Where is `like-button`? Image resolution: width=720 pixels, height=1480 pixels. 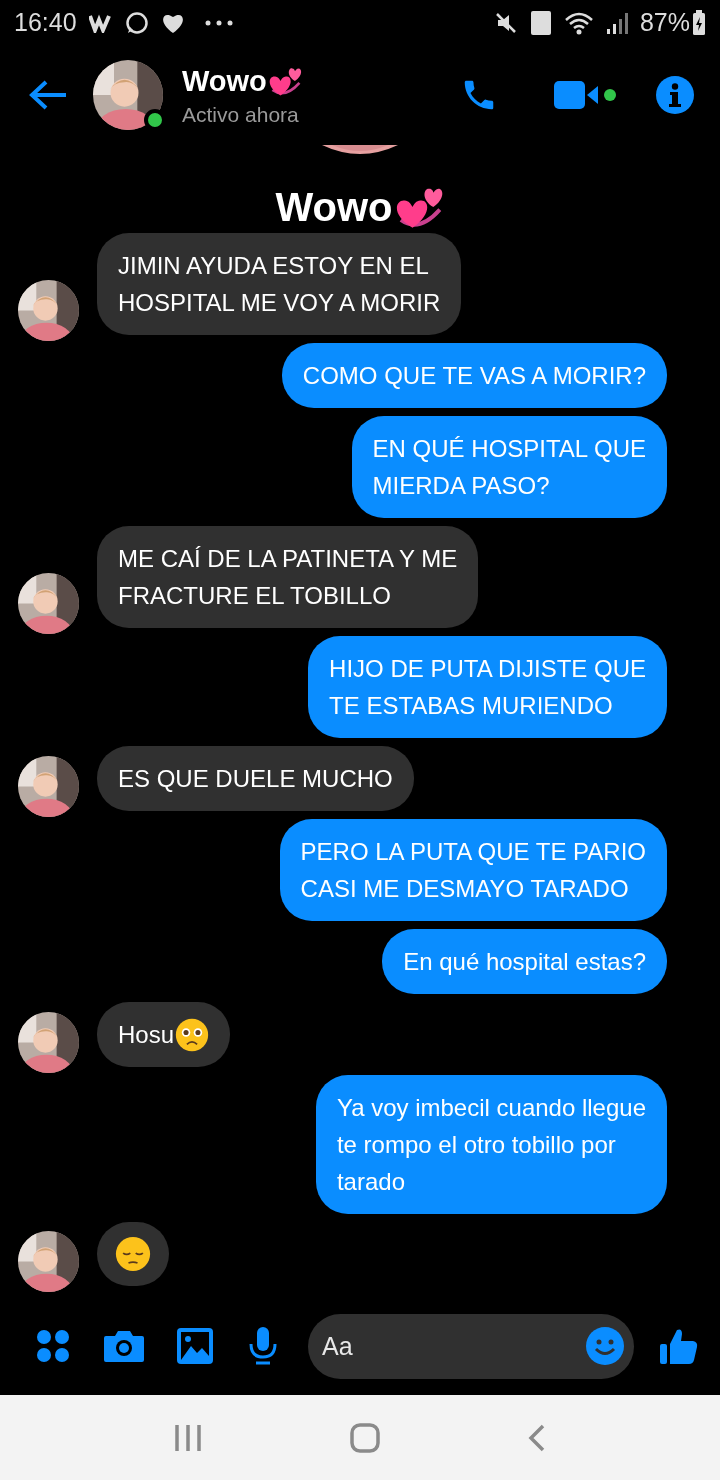
like-button is located at coordinates (679, 1346).